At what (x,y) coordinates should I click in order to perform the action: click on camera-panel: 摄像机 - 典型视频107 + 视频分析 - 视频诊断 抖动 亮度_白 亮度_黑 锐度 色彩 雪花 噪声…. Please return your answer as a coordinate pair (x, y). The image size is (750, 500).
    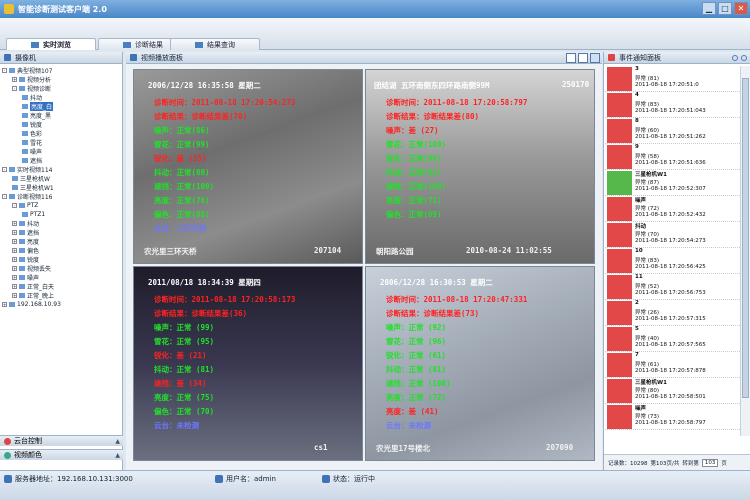
    Looking at the image, I should click on (61, 261).